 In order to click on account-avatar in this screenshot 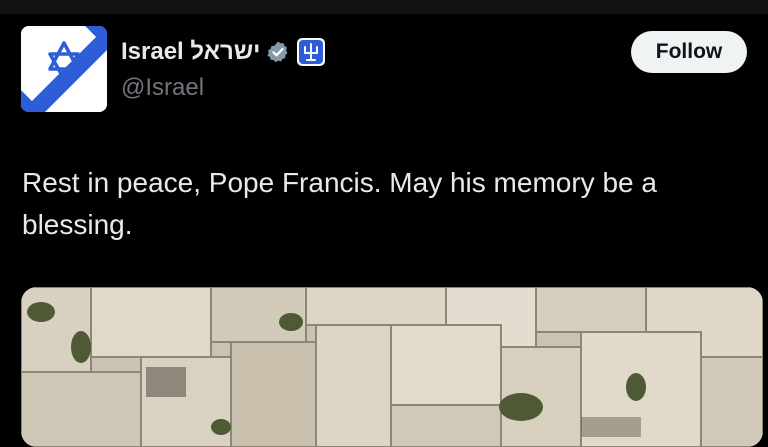, I will do `click(64, 69)`.